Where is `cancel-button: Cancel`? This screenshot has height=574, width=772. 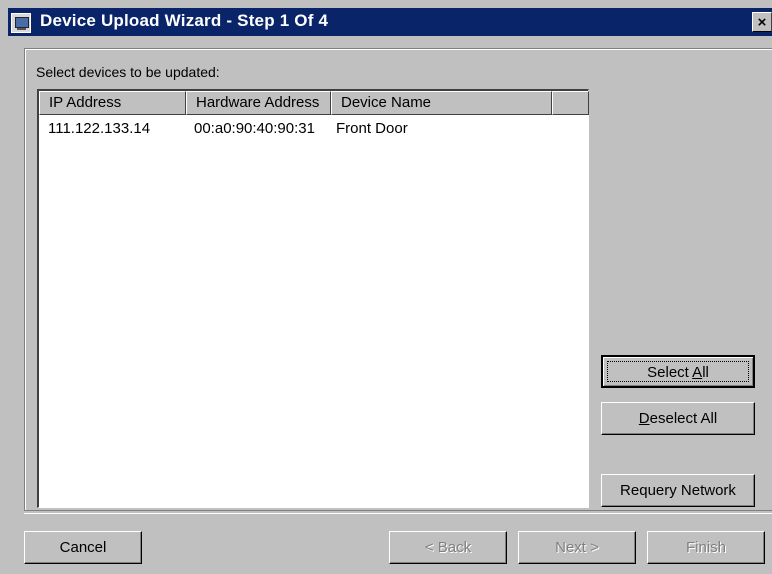
cancel-button: Cancel is located at coordinates (83, 547).